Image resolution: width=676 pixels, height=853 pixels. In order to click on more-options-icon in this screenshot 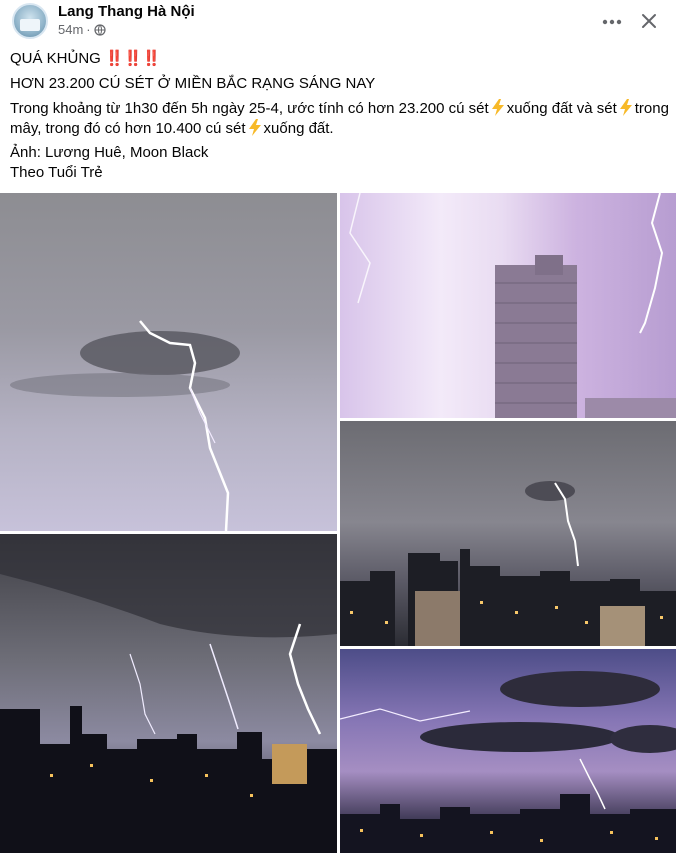, I will do `click(612, 22)`.